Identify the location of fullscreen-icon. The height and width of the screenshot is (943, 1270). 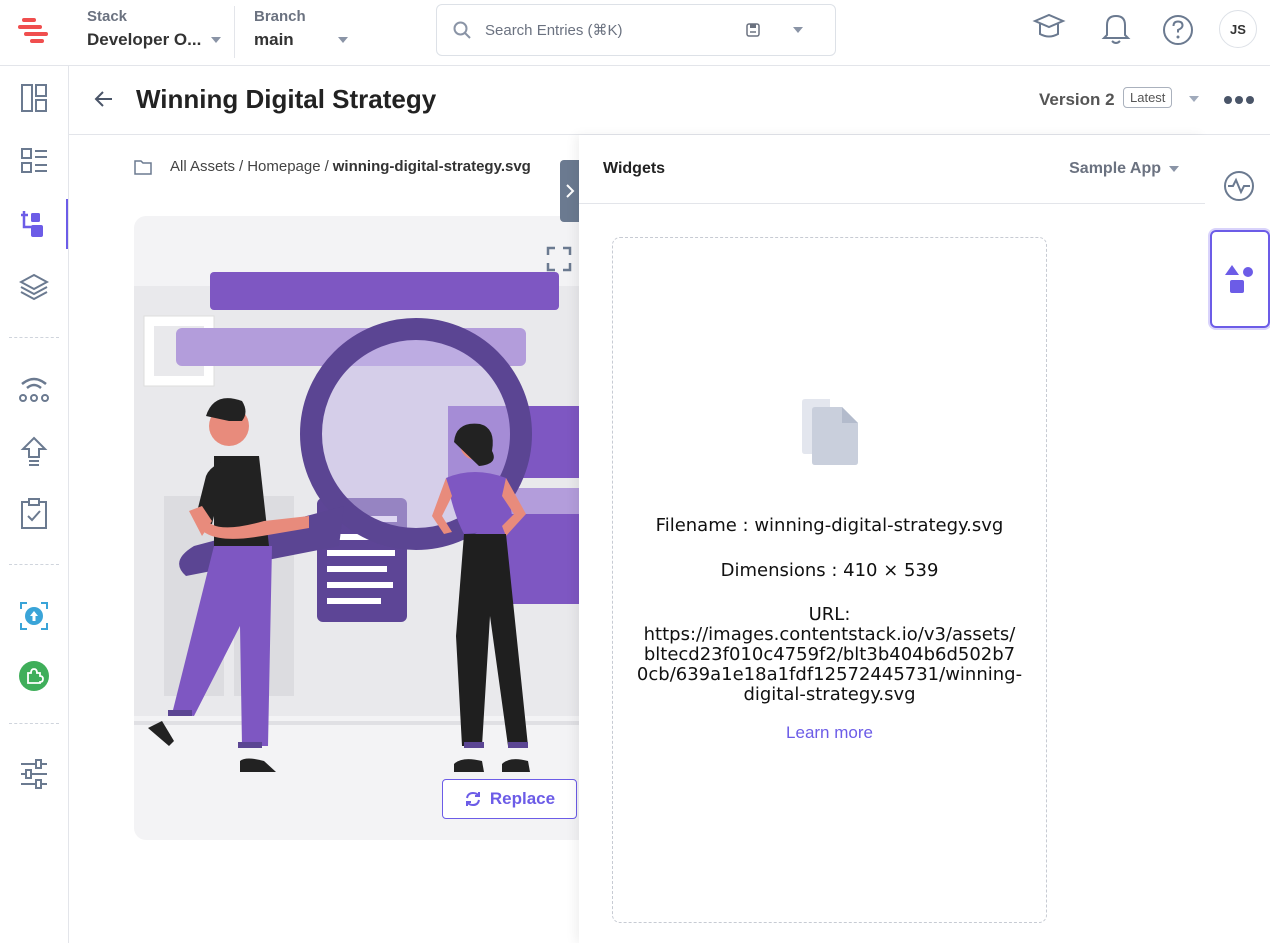
(559, 259).